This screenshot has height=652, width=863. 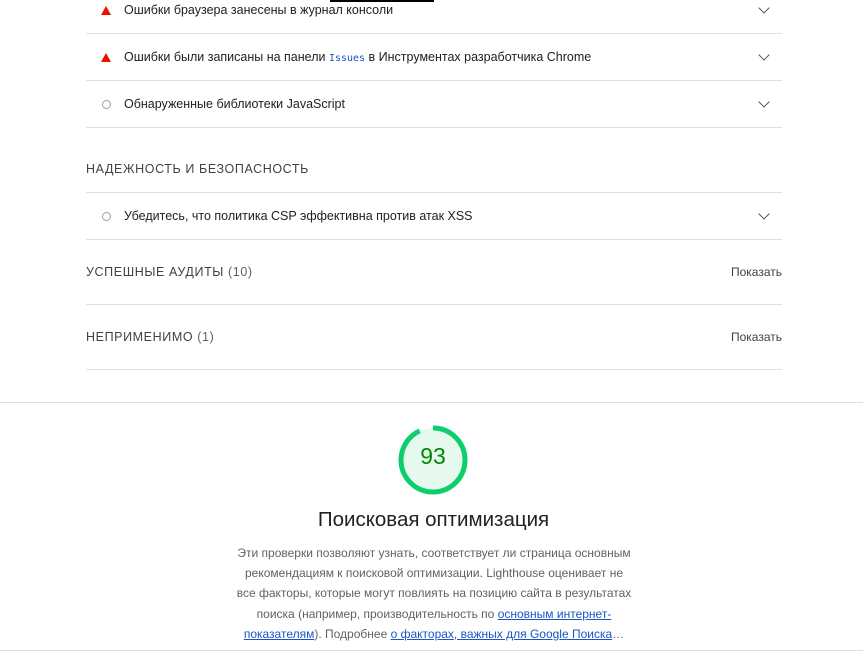 What do you see at coordinates (434, 104) in the screenshot?
I see `audit-js-libraries: Обнаруженные библиотеки JavaScript` at bounding box center [434, 104].